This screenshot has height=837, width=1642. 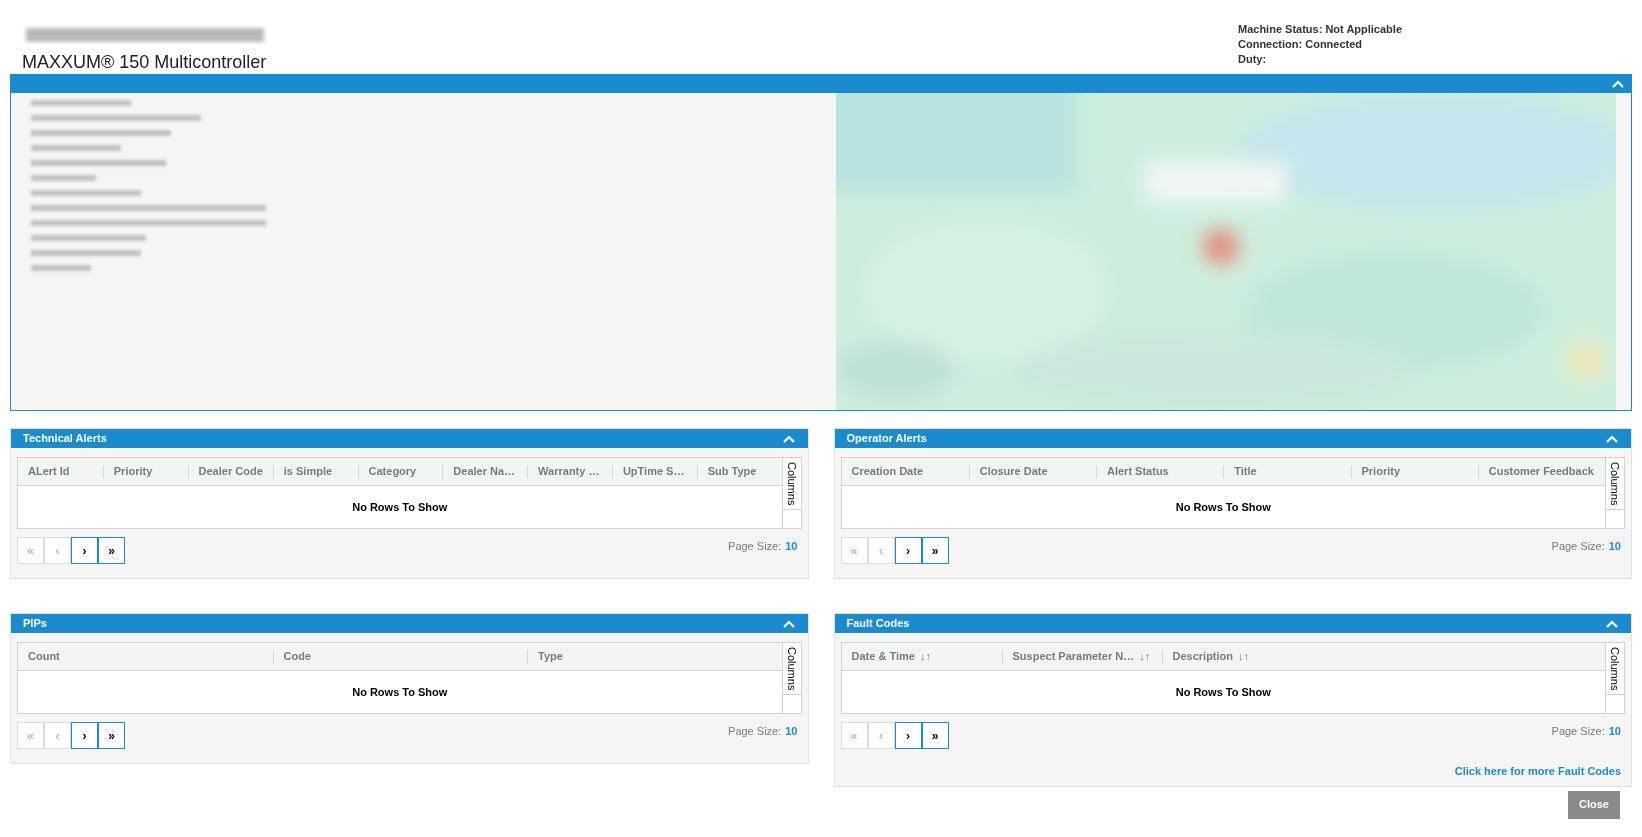 What do you see at coordinates (1013, 471) in the screenshot?
I see `column-header: Closure Date` at bounding box center [1013, 471].